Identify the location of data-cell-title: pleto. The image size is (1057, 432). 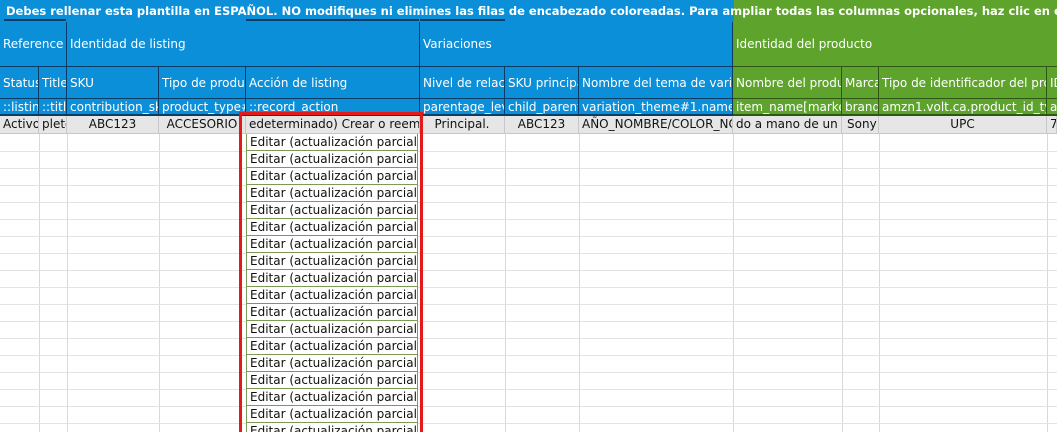
(53, 125).